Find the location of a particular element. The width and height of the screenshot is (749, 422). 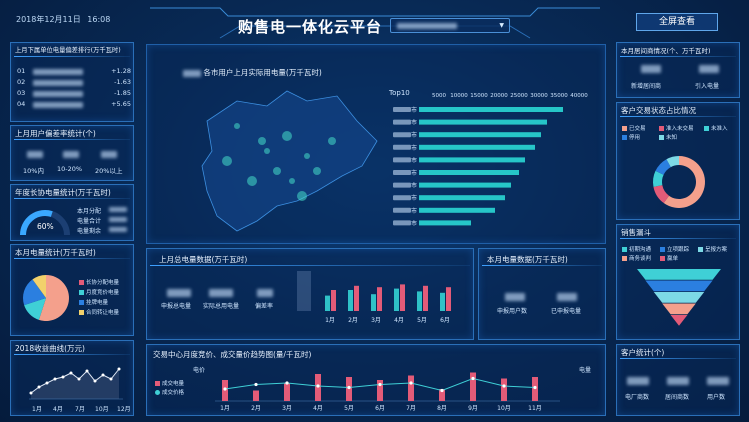

month-label: 4月 is located at coordinates (399, 320).